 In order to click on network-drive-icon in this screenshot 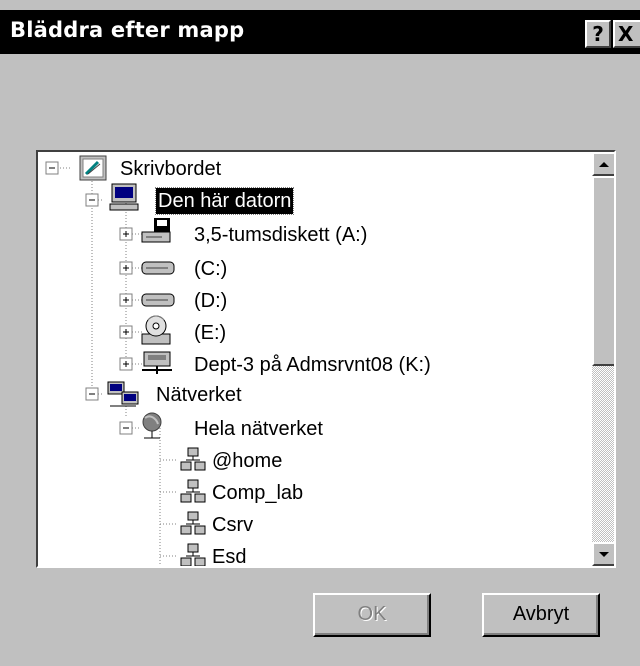, I will do `click(157, 362)`.